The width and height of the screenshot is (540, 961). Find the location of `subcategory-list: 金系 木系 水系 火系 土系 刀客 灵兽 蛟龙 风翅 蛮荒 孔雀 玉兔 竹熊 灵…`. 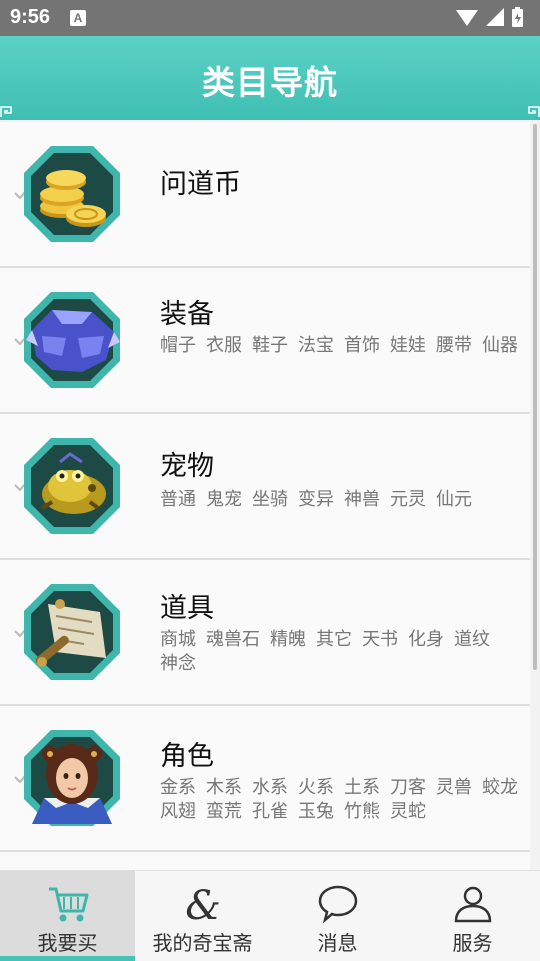

subcategory-list: 金系 木系 水系 火系 土系 刀客 灵兽 蛟龙 风翅 蛮荒 孔雀 玉兔 竹熊 灵… is located at coordinates (340, 800).